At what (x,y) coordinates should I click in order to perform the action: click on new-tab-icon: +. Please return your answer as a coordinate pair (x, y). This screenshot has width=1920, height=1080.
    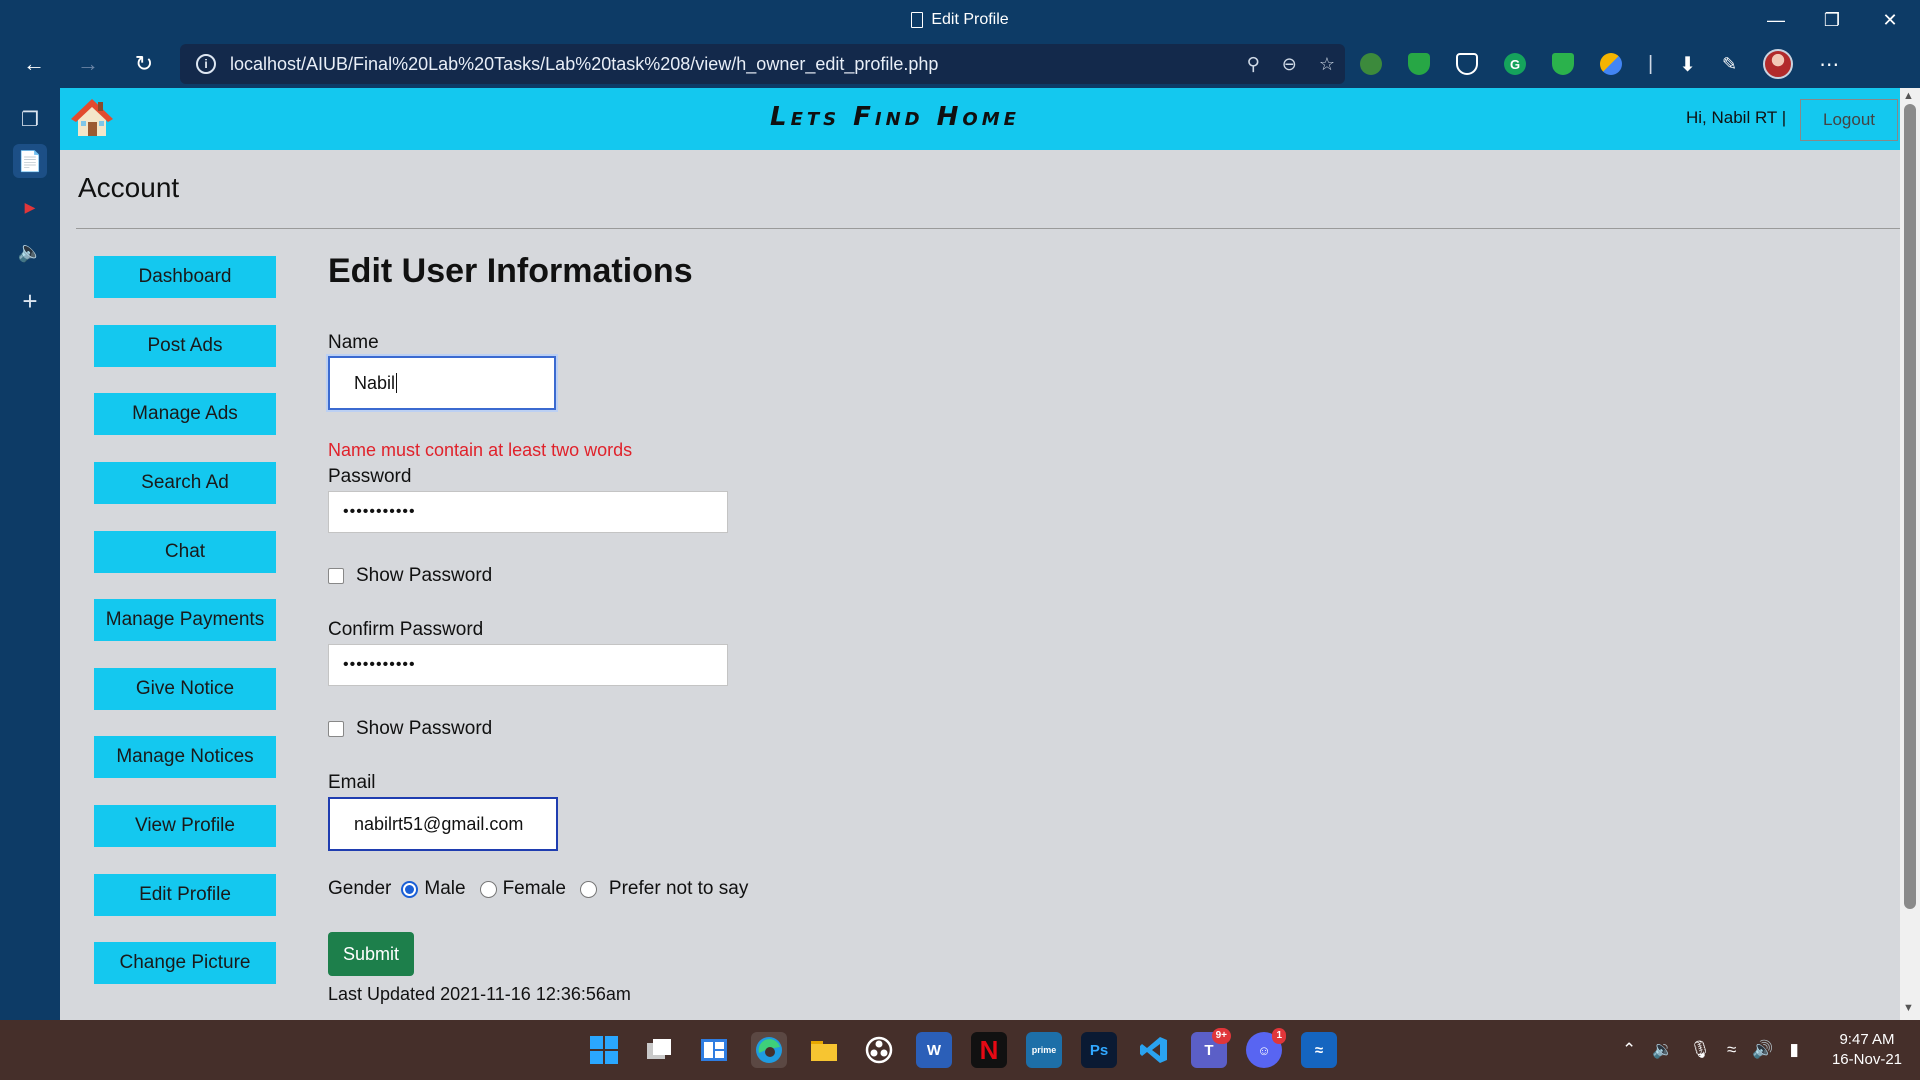
    Looking at the image, I should click on (30, 301).